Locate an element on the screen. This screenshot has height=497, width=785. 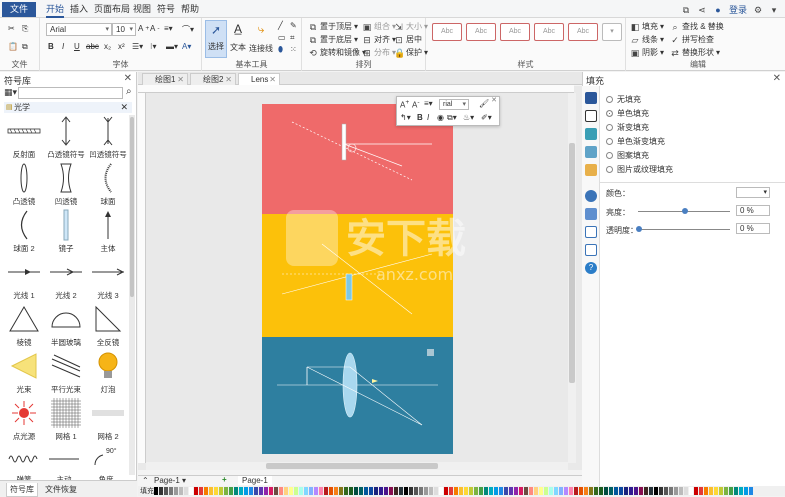
symbol-concave-lens: 凹透镜 is located at coordinates (66, 185).